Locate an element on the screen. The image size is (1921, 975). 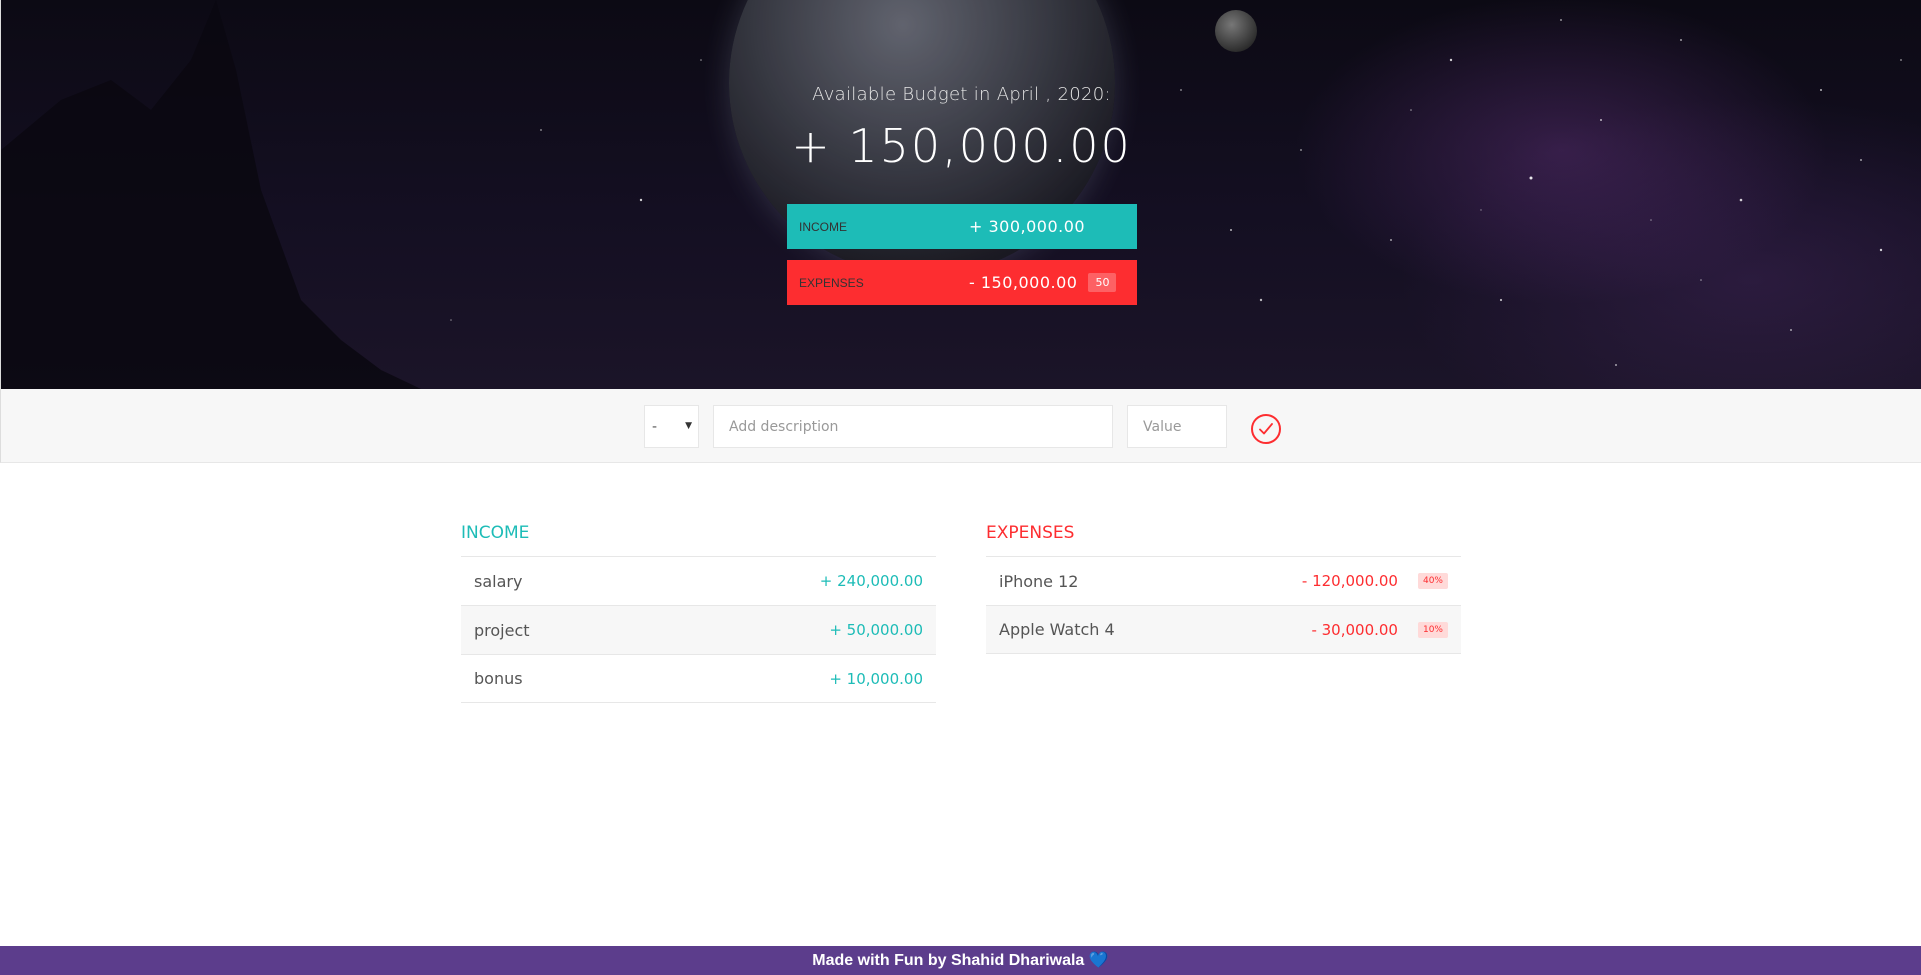
budget-value: + 150,000.00 is located at coordinates (961, 146).